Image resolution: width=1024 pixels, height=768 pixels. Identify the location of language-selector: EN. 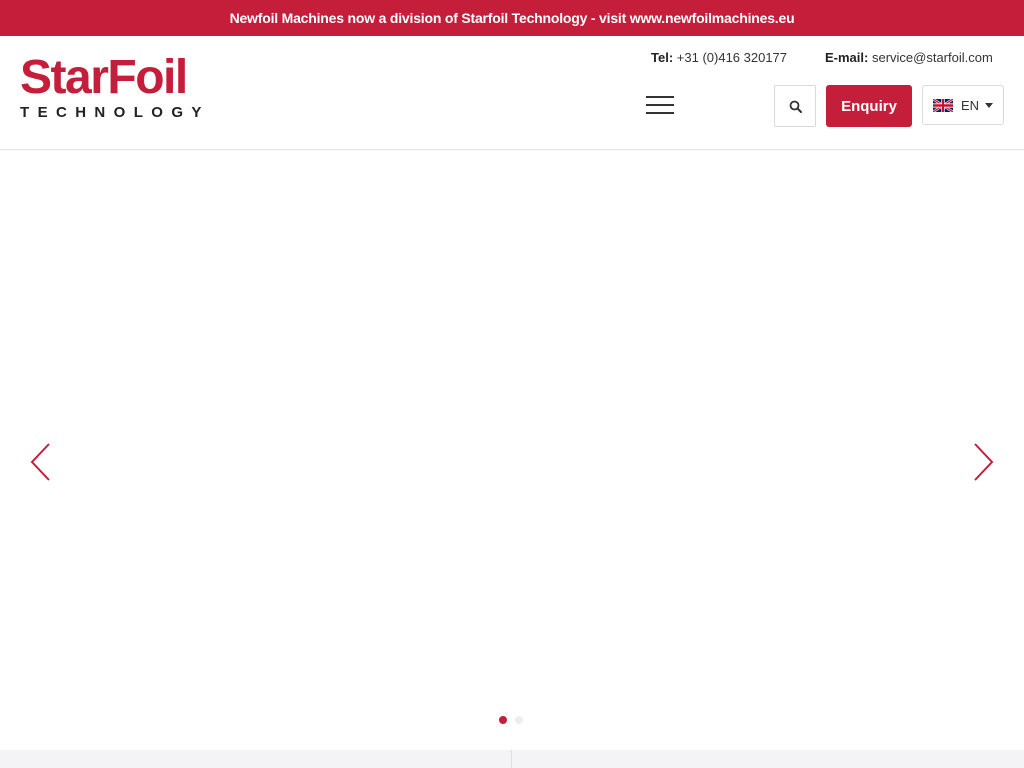
(963, 105).